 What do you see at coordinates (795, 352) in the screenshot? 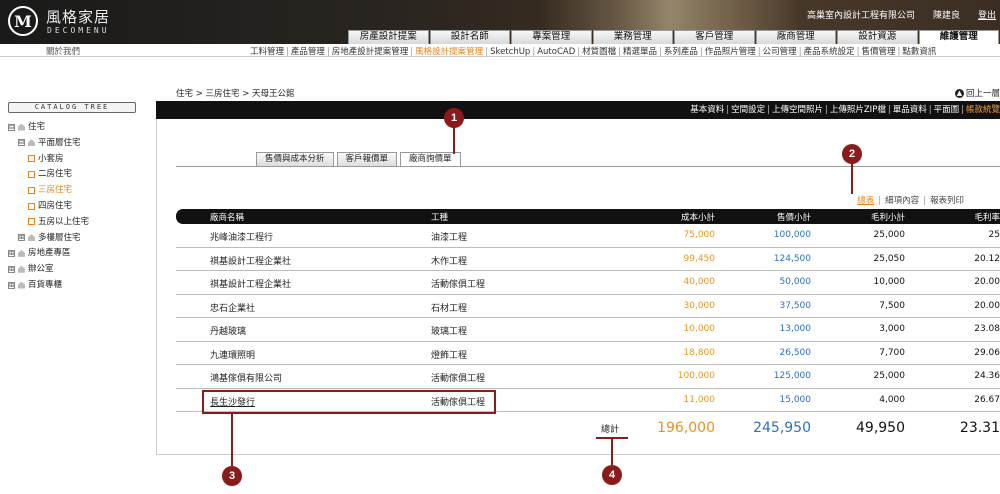
I see `price-cell: 26,500` at bounding box center [795, 352].